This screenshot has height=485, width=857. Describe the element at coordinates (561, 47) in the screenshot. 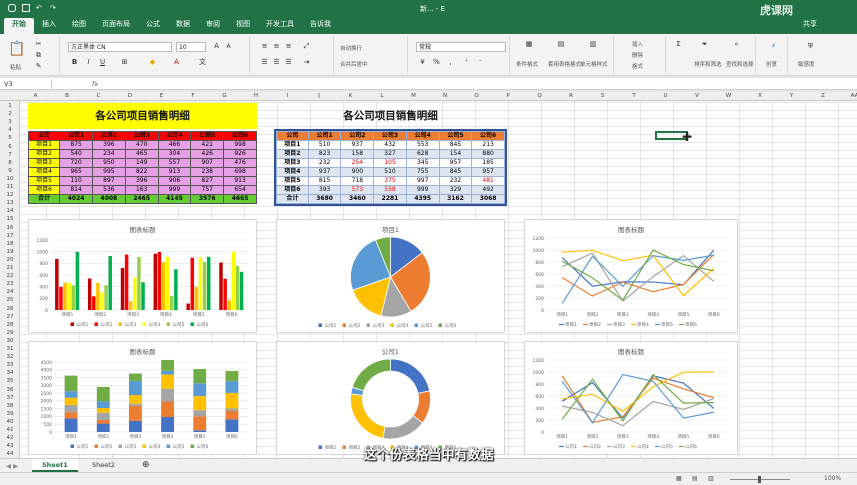

I see `format-table-icon: ▤` at that location.